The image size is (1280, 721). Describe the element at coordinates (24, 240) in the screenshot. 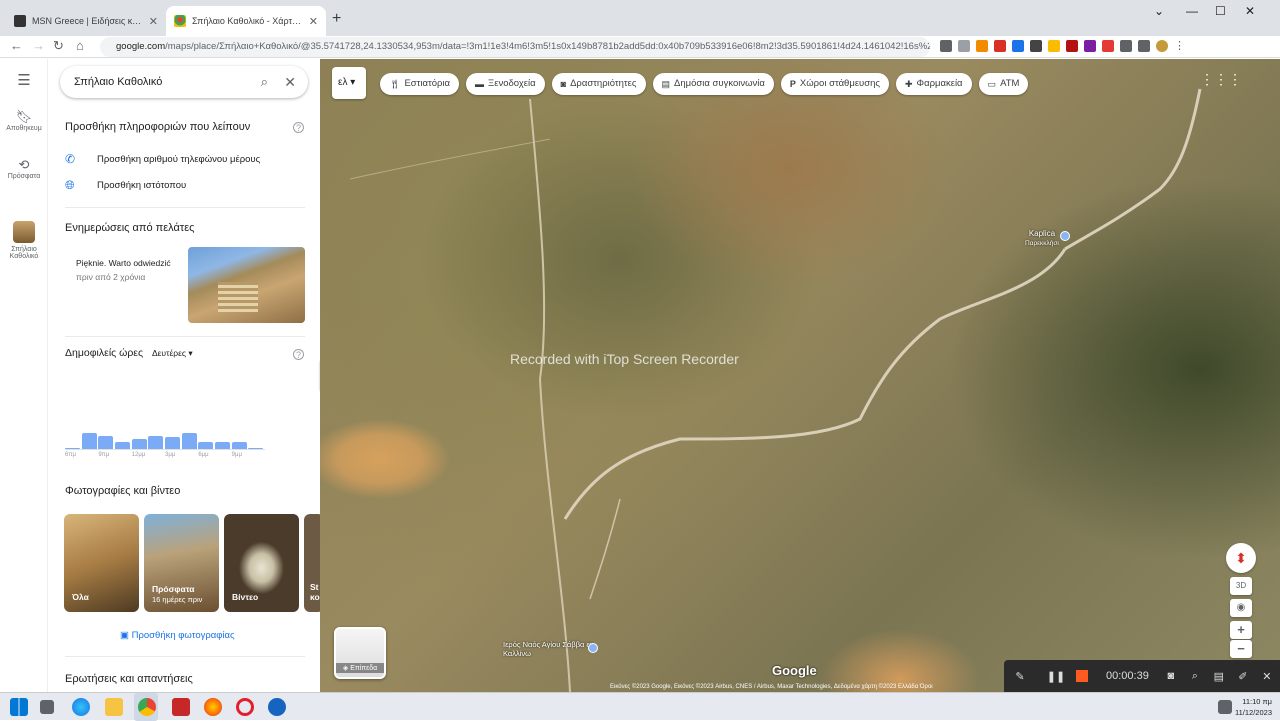

I see `rail-place: Σπήλαιο Καθολικό` at that location.